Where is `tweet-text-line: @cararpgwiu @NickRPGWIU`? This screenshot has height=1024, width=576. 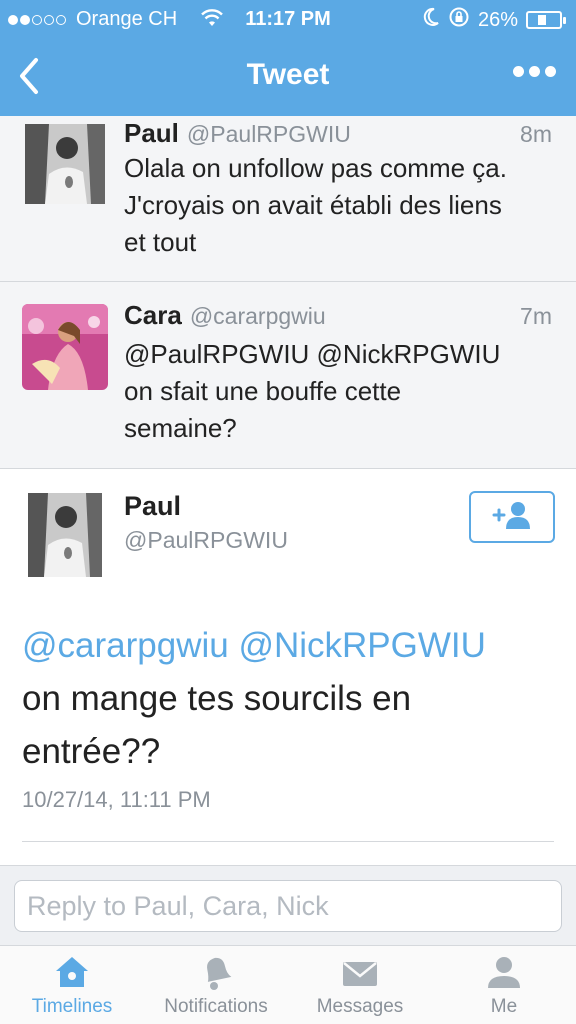 tweet-text-line: @cararpgwiu @NickRPGWIU is located at coordinates (289, 645).